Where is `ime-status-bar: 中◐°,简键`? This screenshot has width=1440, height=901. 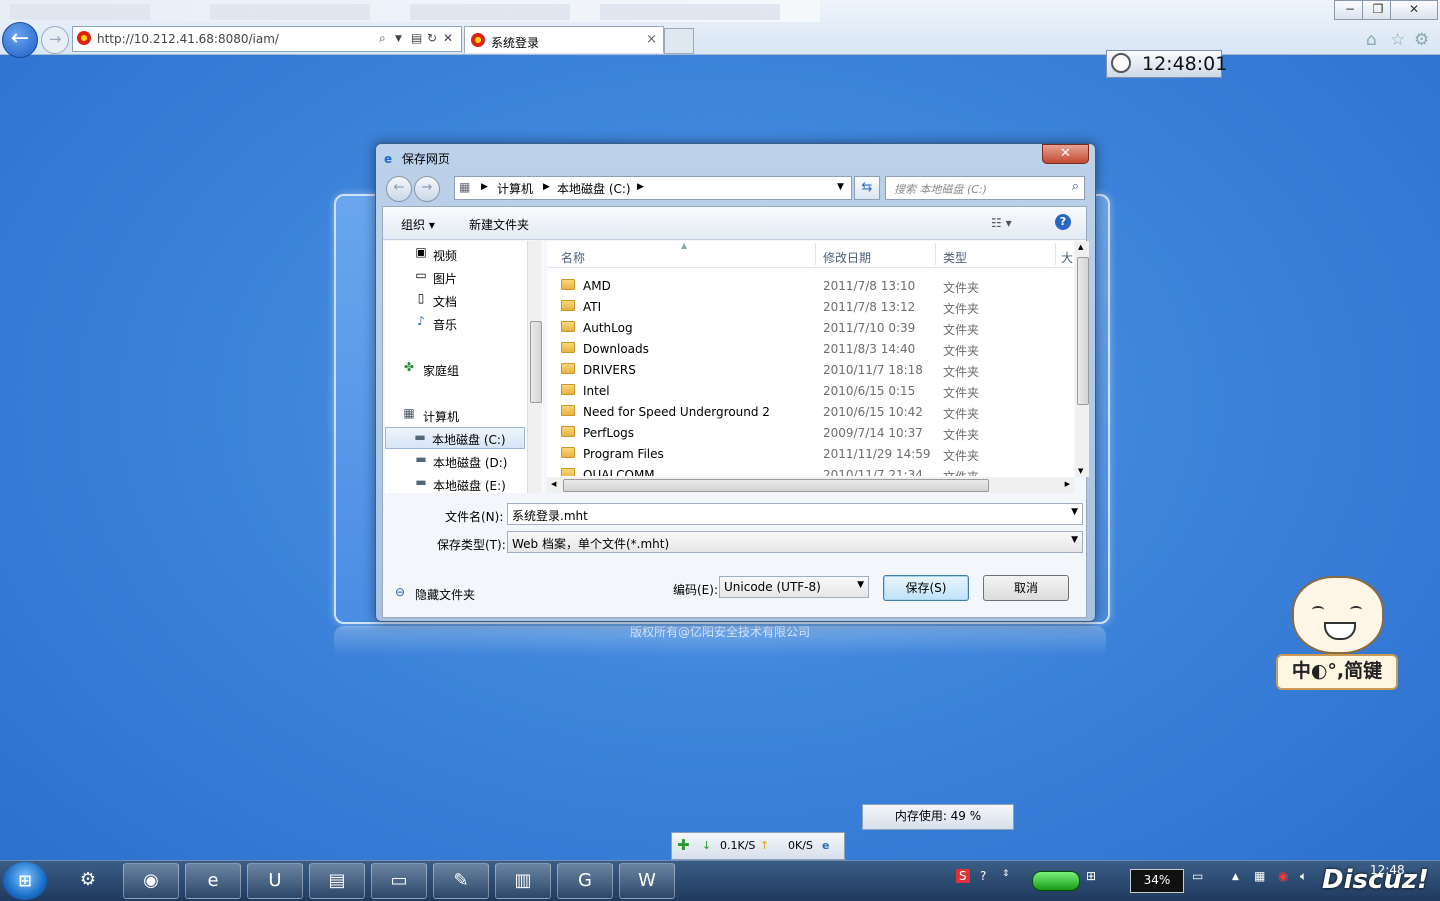
ime-status-bar: 中◐°,简键 is located at coordinates (1337, 672).